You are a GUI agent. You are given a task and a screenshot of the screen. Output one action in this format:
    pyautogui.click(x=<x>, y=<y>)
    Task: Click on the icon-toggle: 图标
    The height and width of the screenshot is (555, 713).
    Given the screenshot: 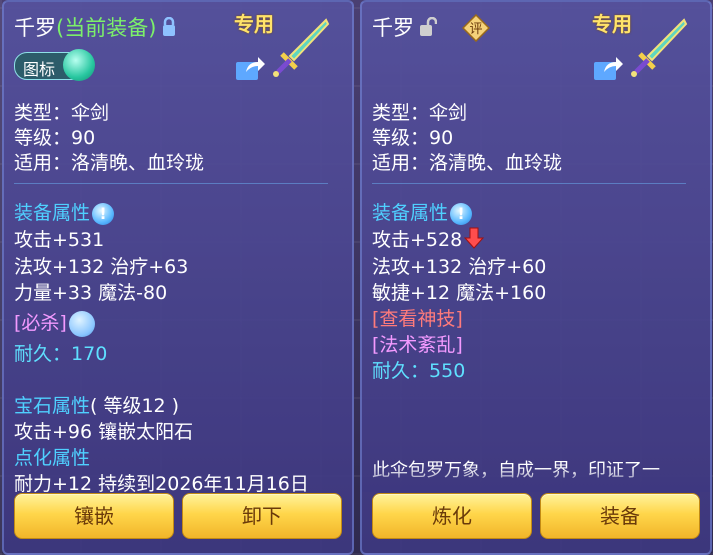 What is the action you would take?
    pyautogui.click(x=54, y=65)
    